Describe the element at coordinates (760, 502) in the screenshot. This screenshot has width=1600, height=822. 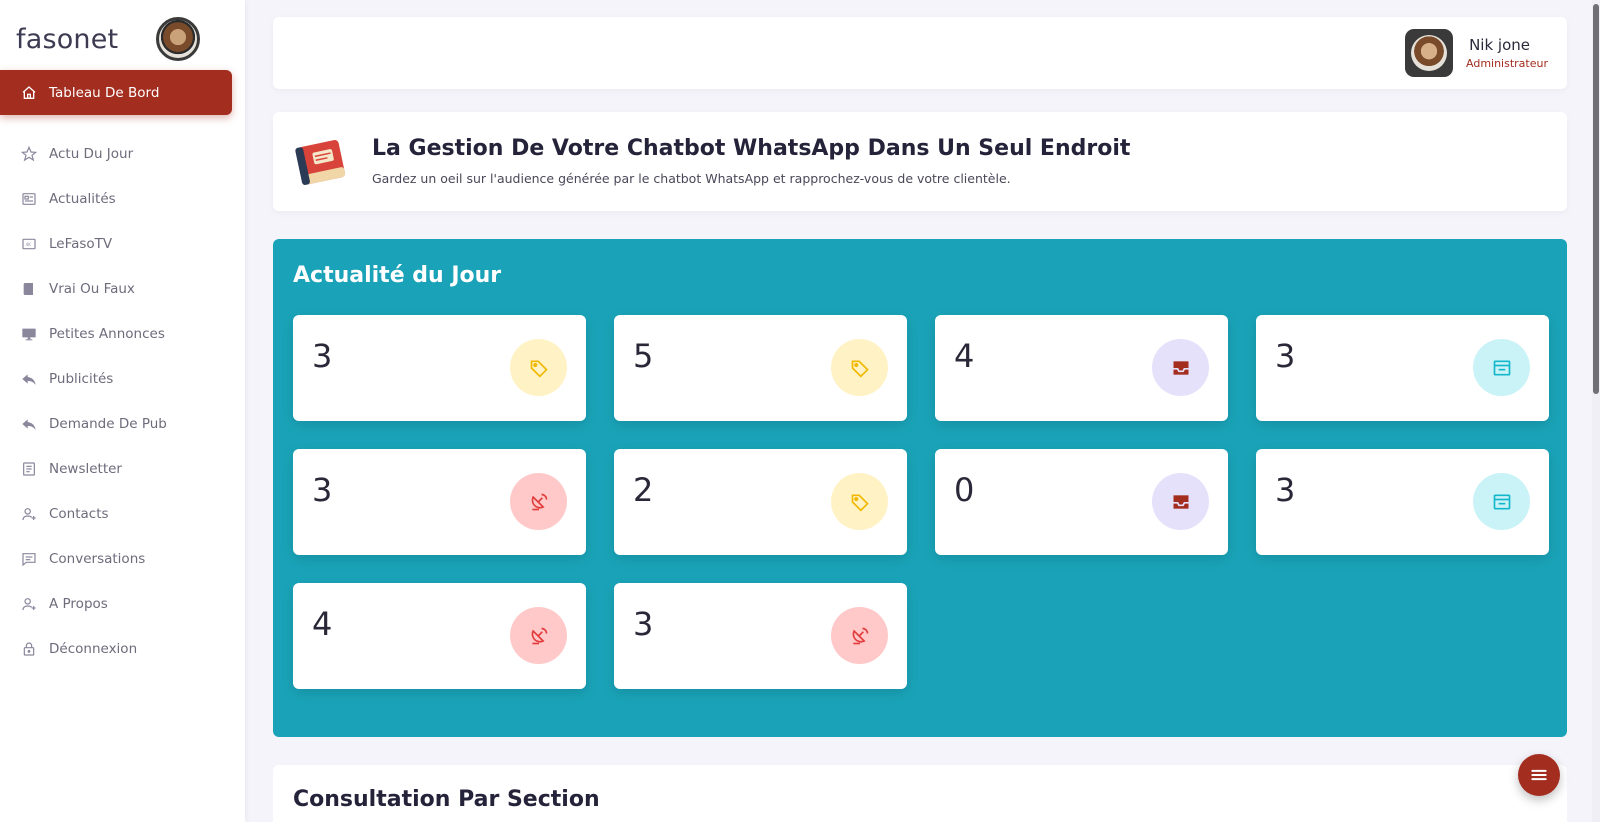
I see `stat-card: 2` at that location.